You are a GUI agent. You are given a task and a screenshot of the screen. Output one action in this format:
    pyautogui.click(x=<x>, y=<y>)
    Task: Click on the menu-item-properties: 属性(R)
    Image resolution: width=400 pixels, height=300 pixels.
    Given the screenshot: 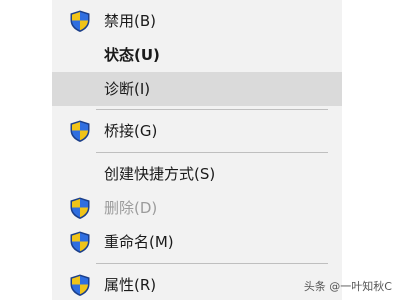 What is the action you would take?
    pyautogui.click(x=197, y=284)
    